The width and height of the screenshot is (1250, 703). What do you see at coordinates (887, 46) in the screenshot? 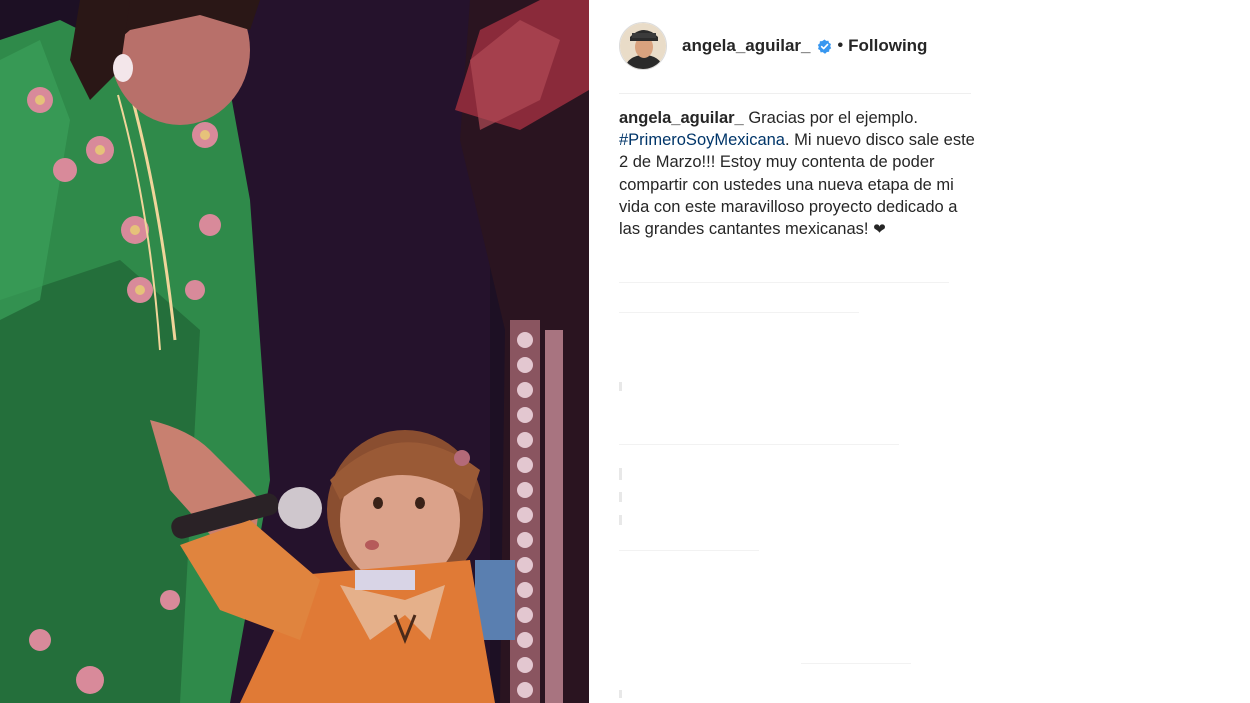
I see `following-button: Following` at bounding box center [887, 46].